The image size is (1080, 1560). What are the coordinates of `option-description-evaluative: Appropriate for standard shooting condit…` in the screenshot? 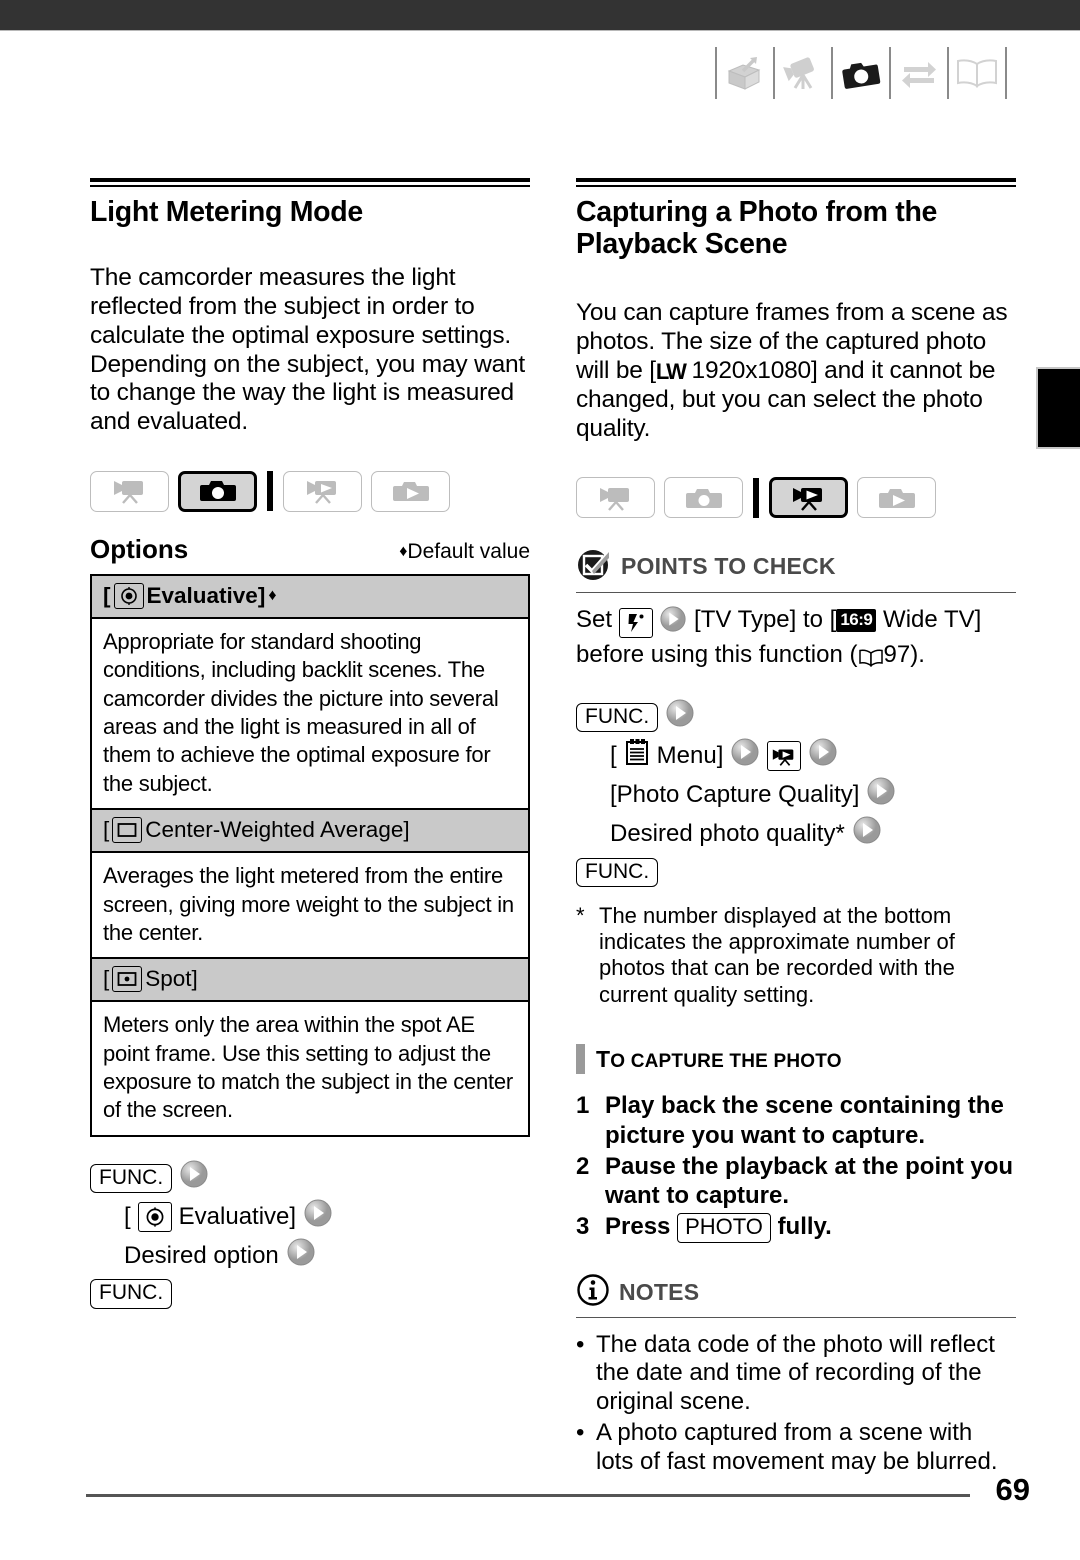 It's located at (301, 712).